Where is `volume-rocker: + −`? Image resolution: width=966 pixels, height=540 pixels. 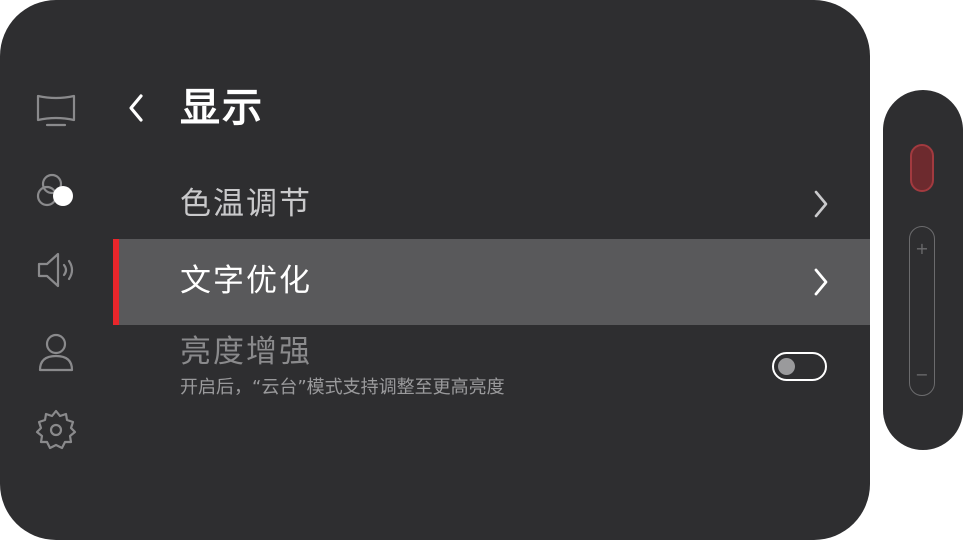
volume-rocker: + − is located at coordinates (922, 311).